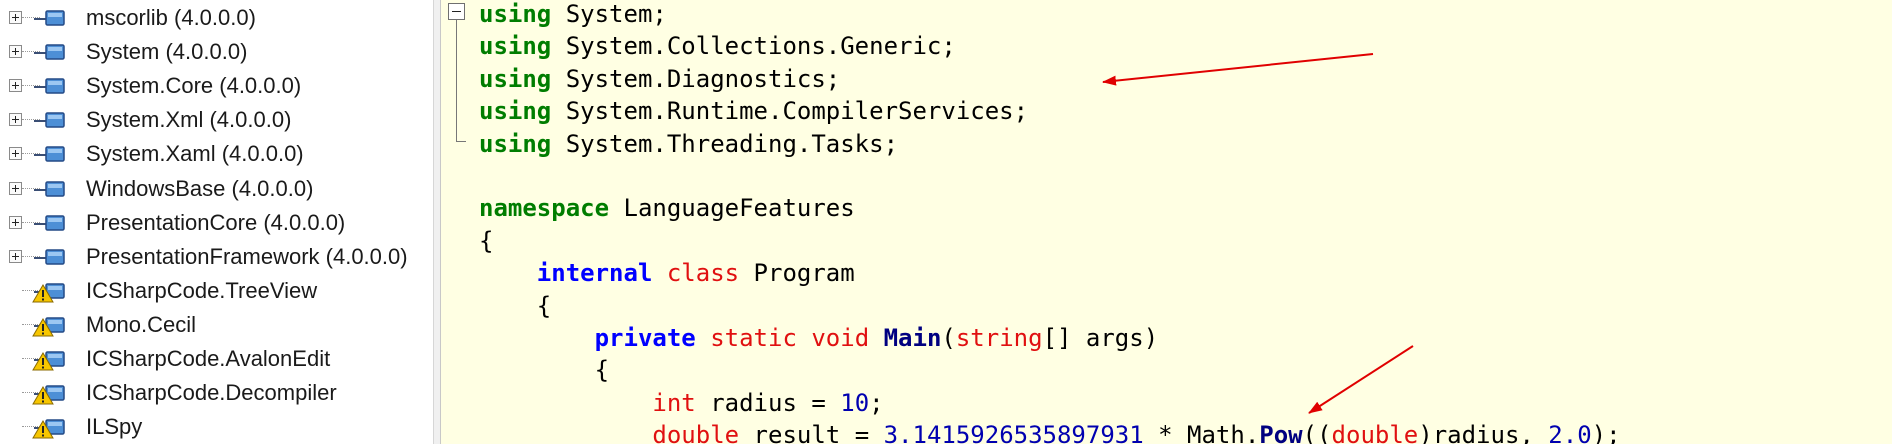  I want to click on tree-item-label: Mono.Cecil, so click(141, 324).